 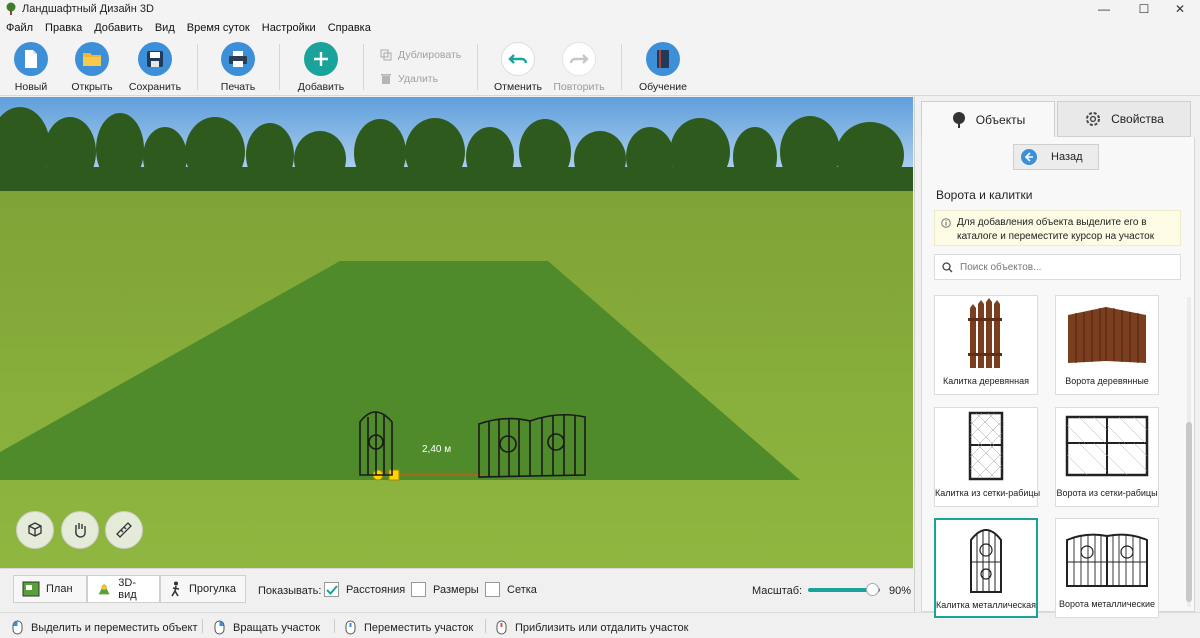 I want to click on chainlink-gates-thumbnail, so click(x=1107, y=446).